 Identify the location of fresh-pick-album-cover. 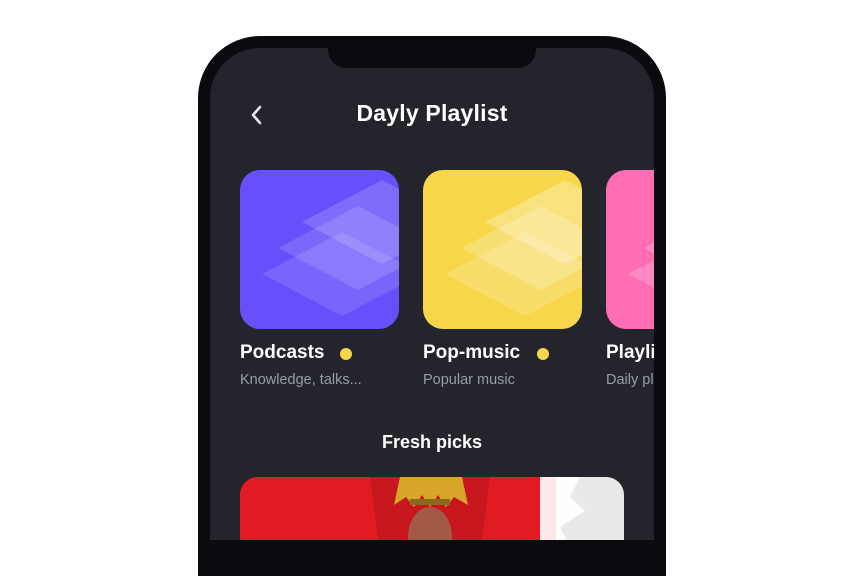
(432, 508).